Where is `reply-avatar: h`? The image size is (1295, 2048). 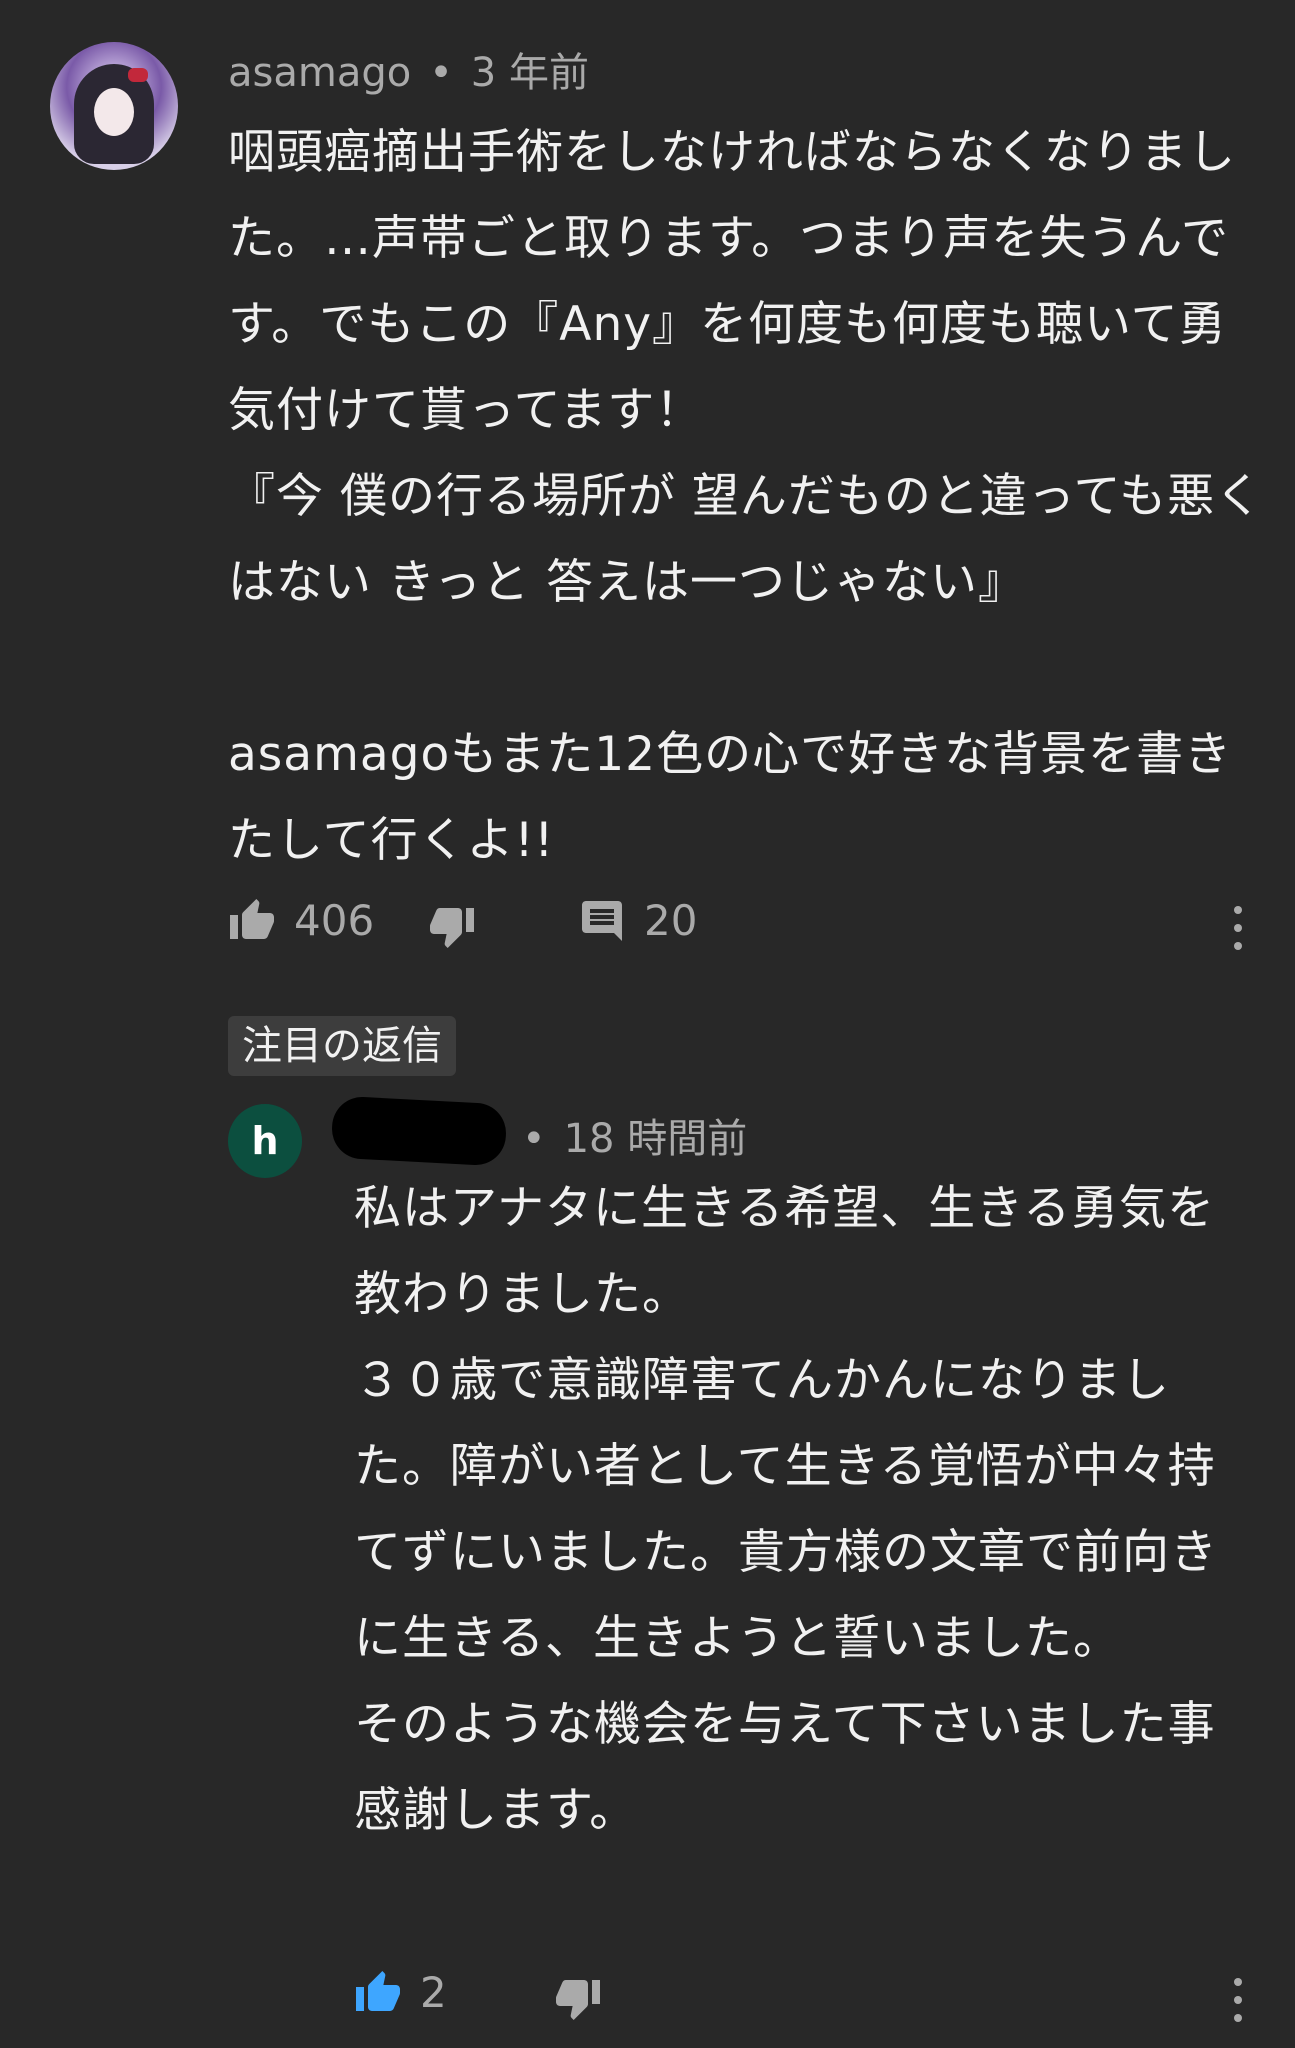
reply-avatar: h is located at coordinates (265, 1141).